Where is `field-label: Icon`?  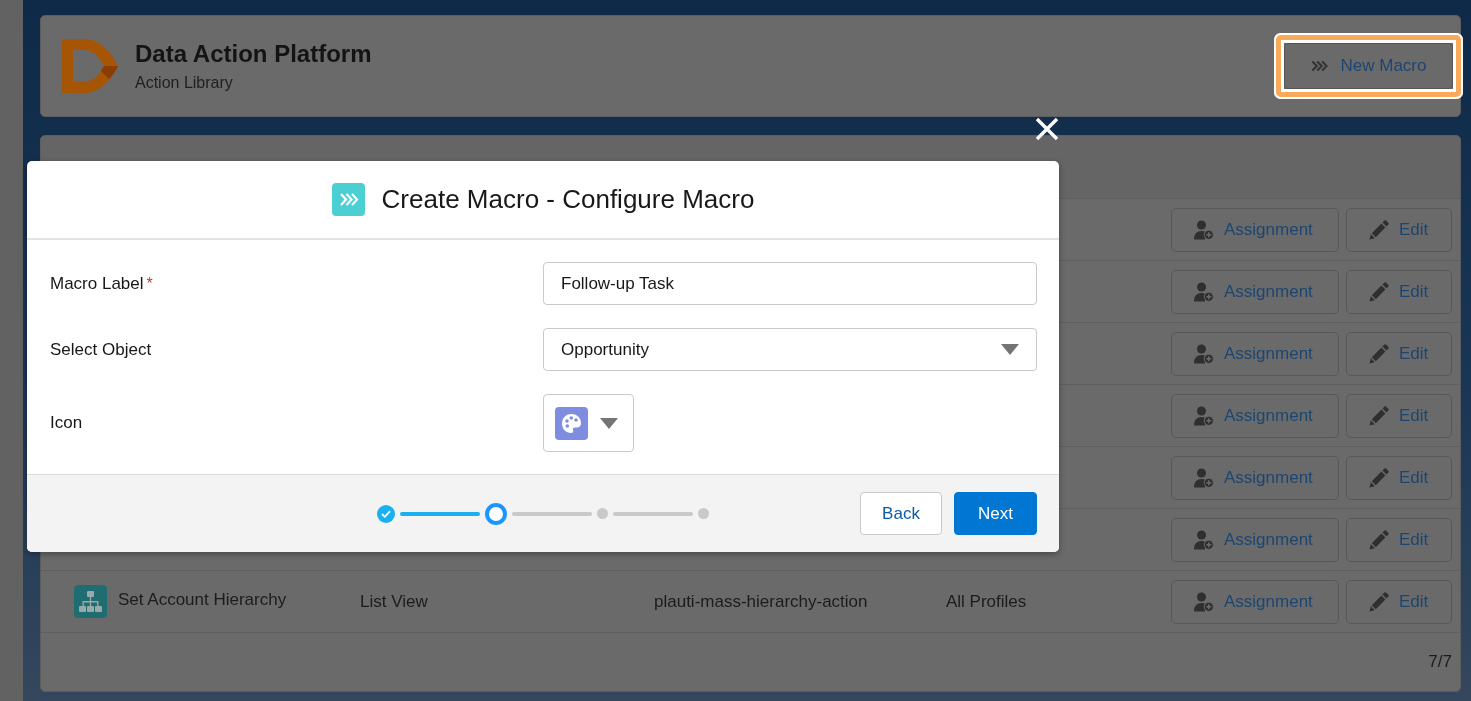
field-label: Icon is located at coordinates (66, 422).